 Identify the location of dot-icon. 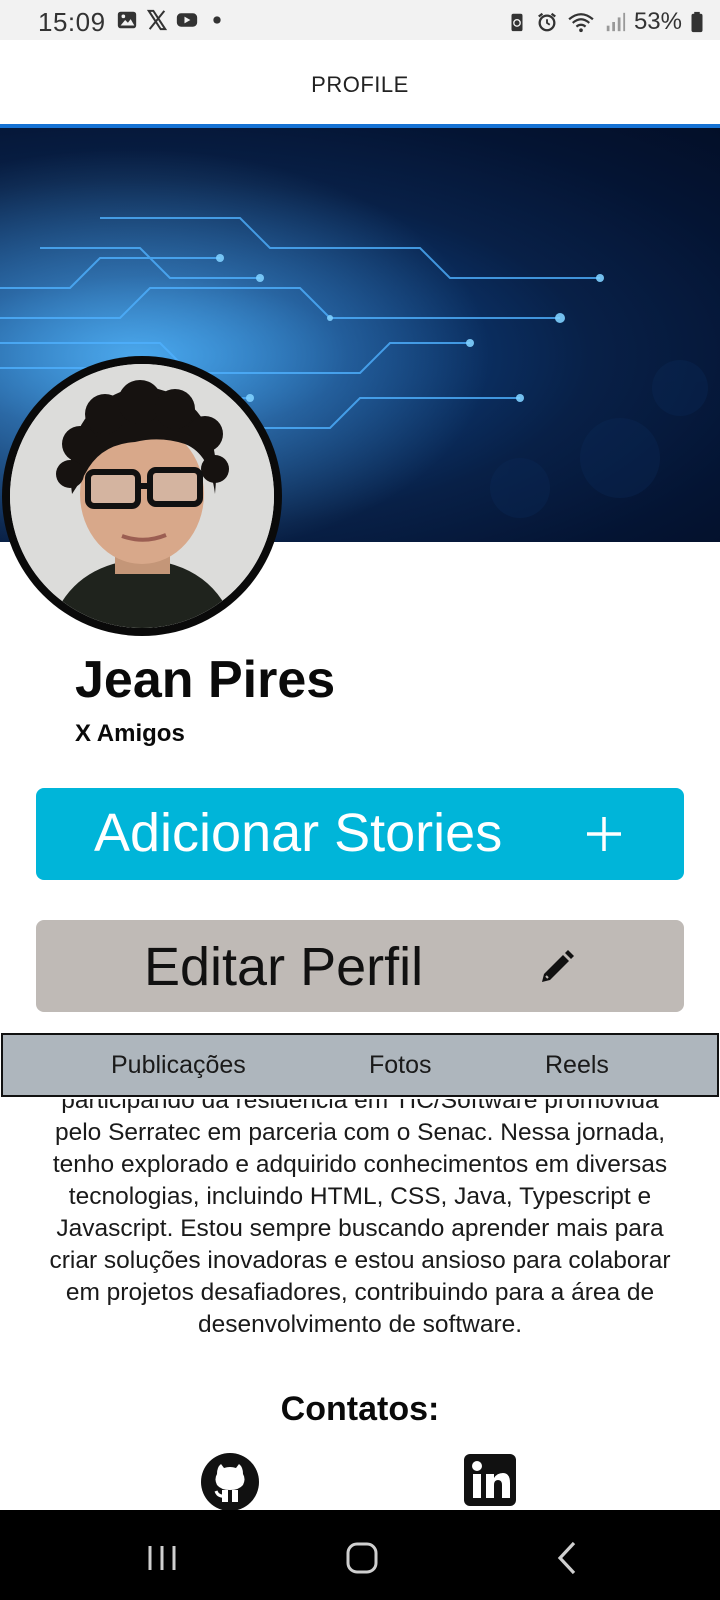
(217, 20).